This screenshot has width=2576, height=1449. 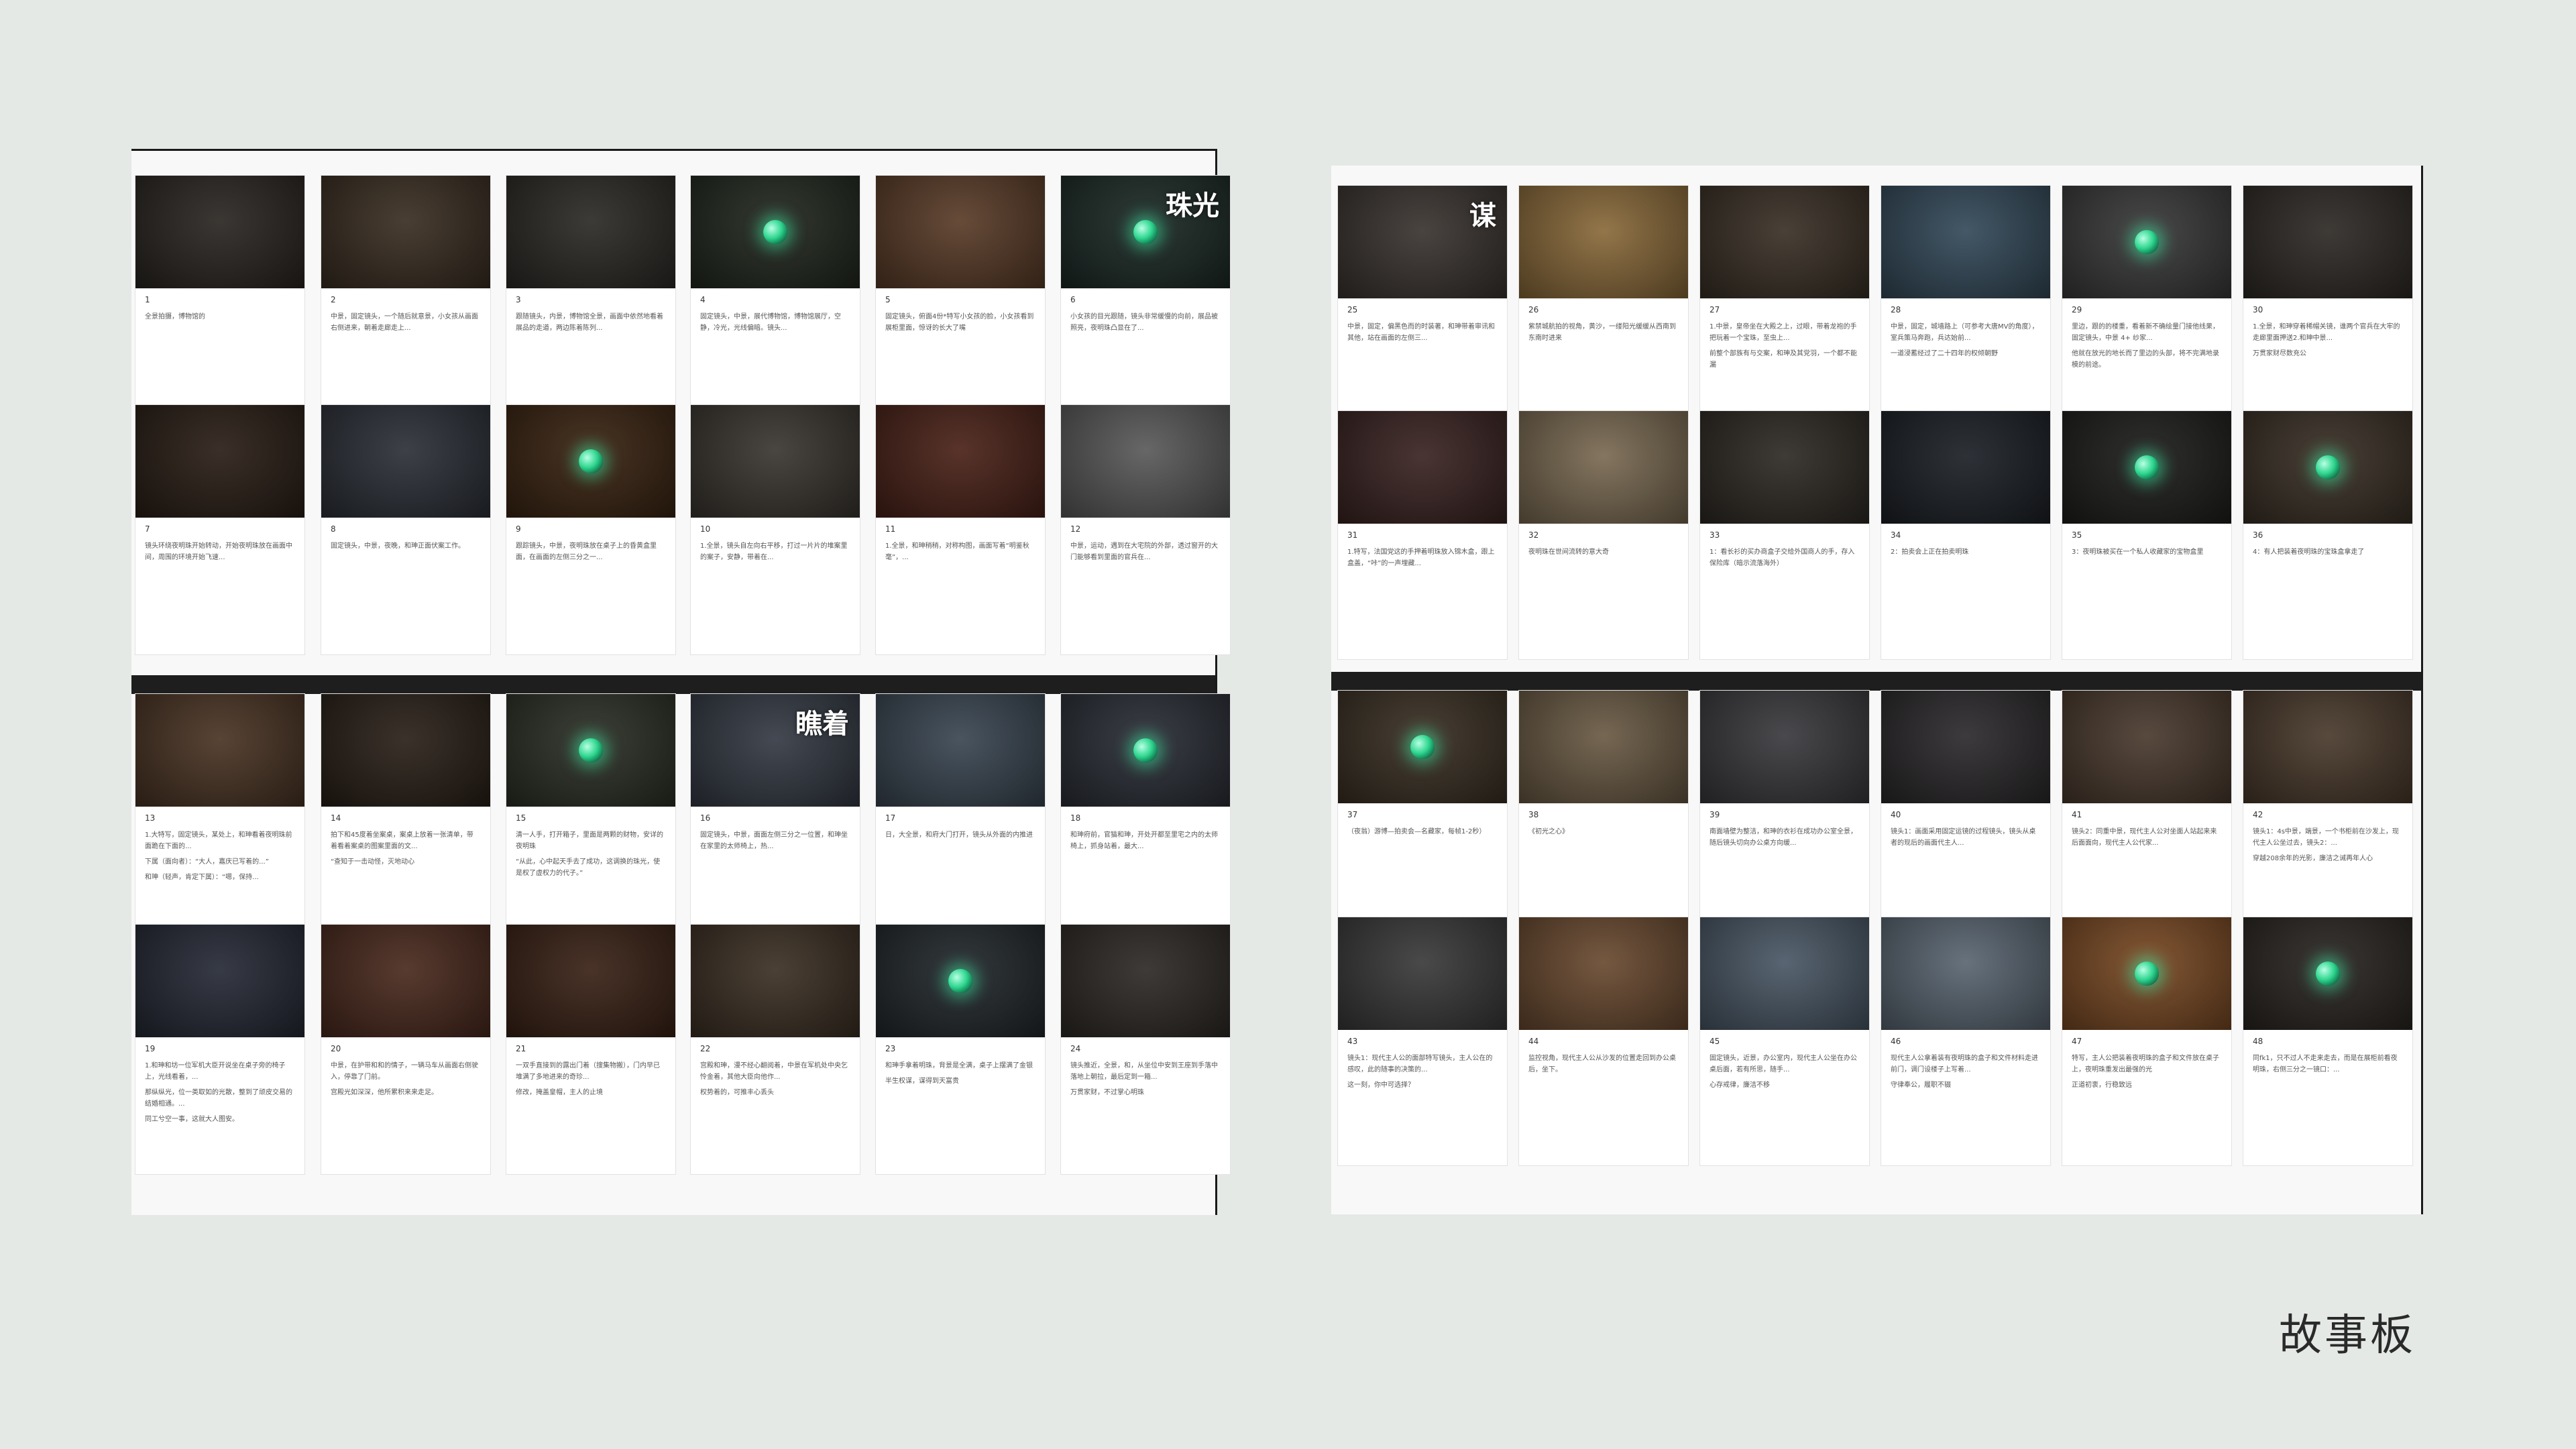 What do you see at coordinates (373, 862) in the screenshot?
I see `panel-description-line: “查知于一击动怪，灭地动心` at bounding box center [373, 862].